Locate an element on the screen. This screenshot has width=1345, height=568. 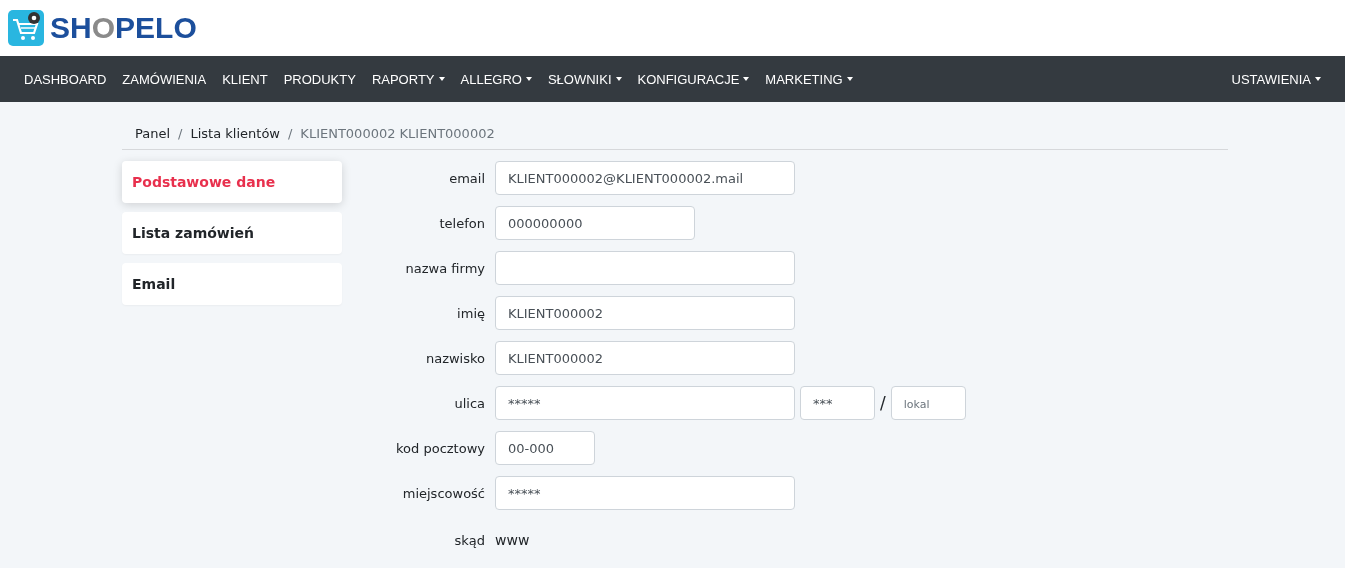
field-label: skąd is located at coordinates (469, 540).